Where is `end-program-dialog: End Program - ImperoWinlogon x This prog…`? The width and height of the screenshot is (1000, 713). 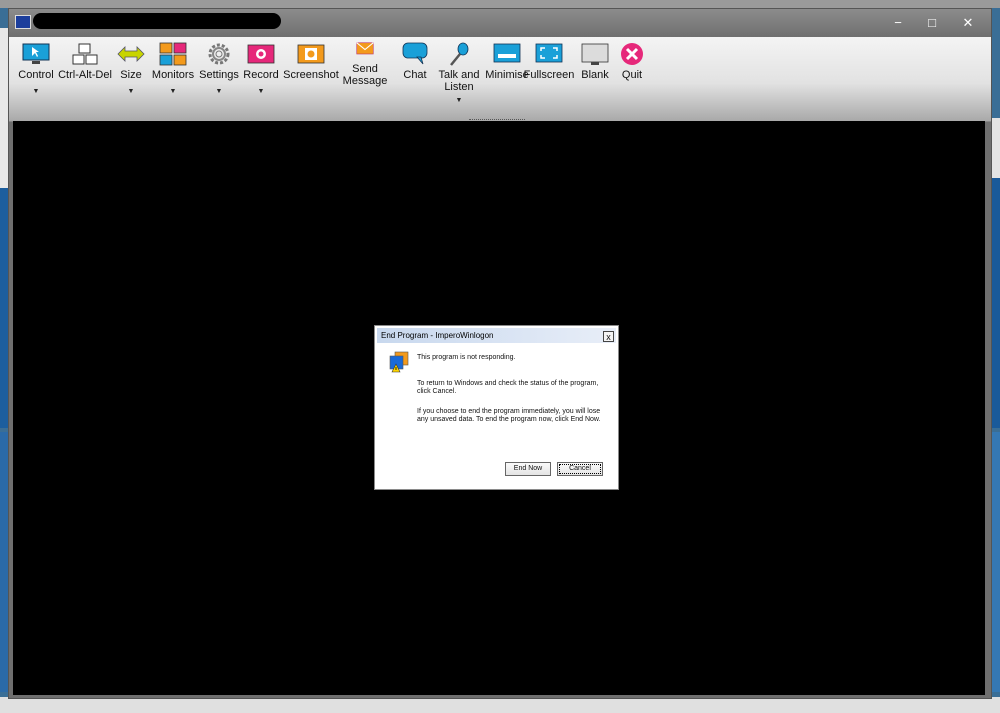
end-program-dialog: End Program - ImperoWinlogon x This prog… is located at coordinates (496, 407).